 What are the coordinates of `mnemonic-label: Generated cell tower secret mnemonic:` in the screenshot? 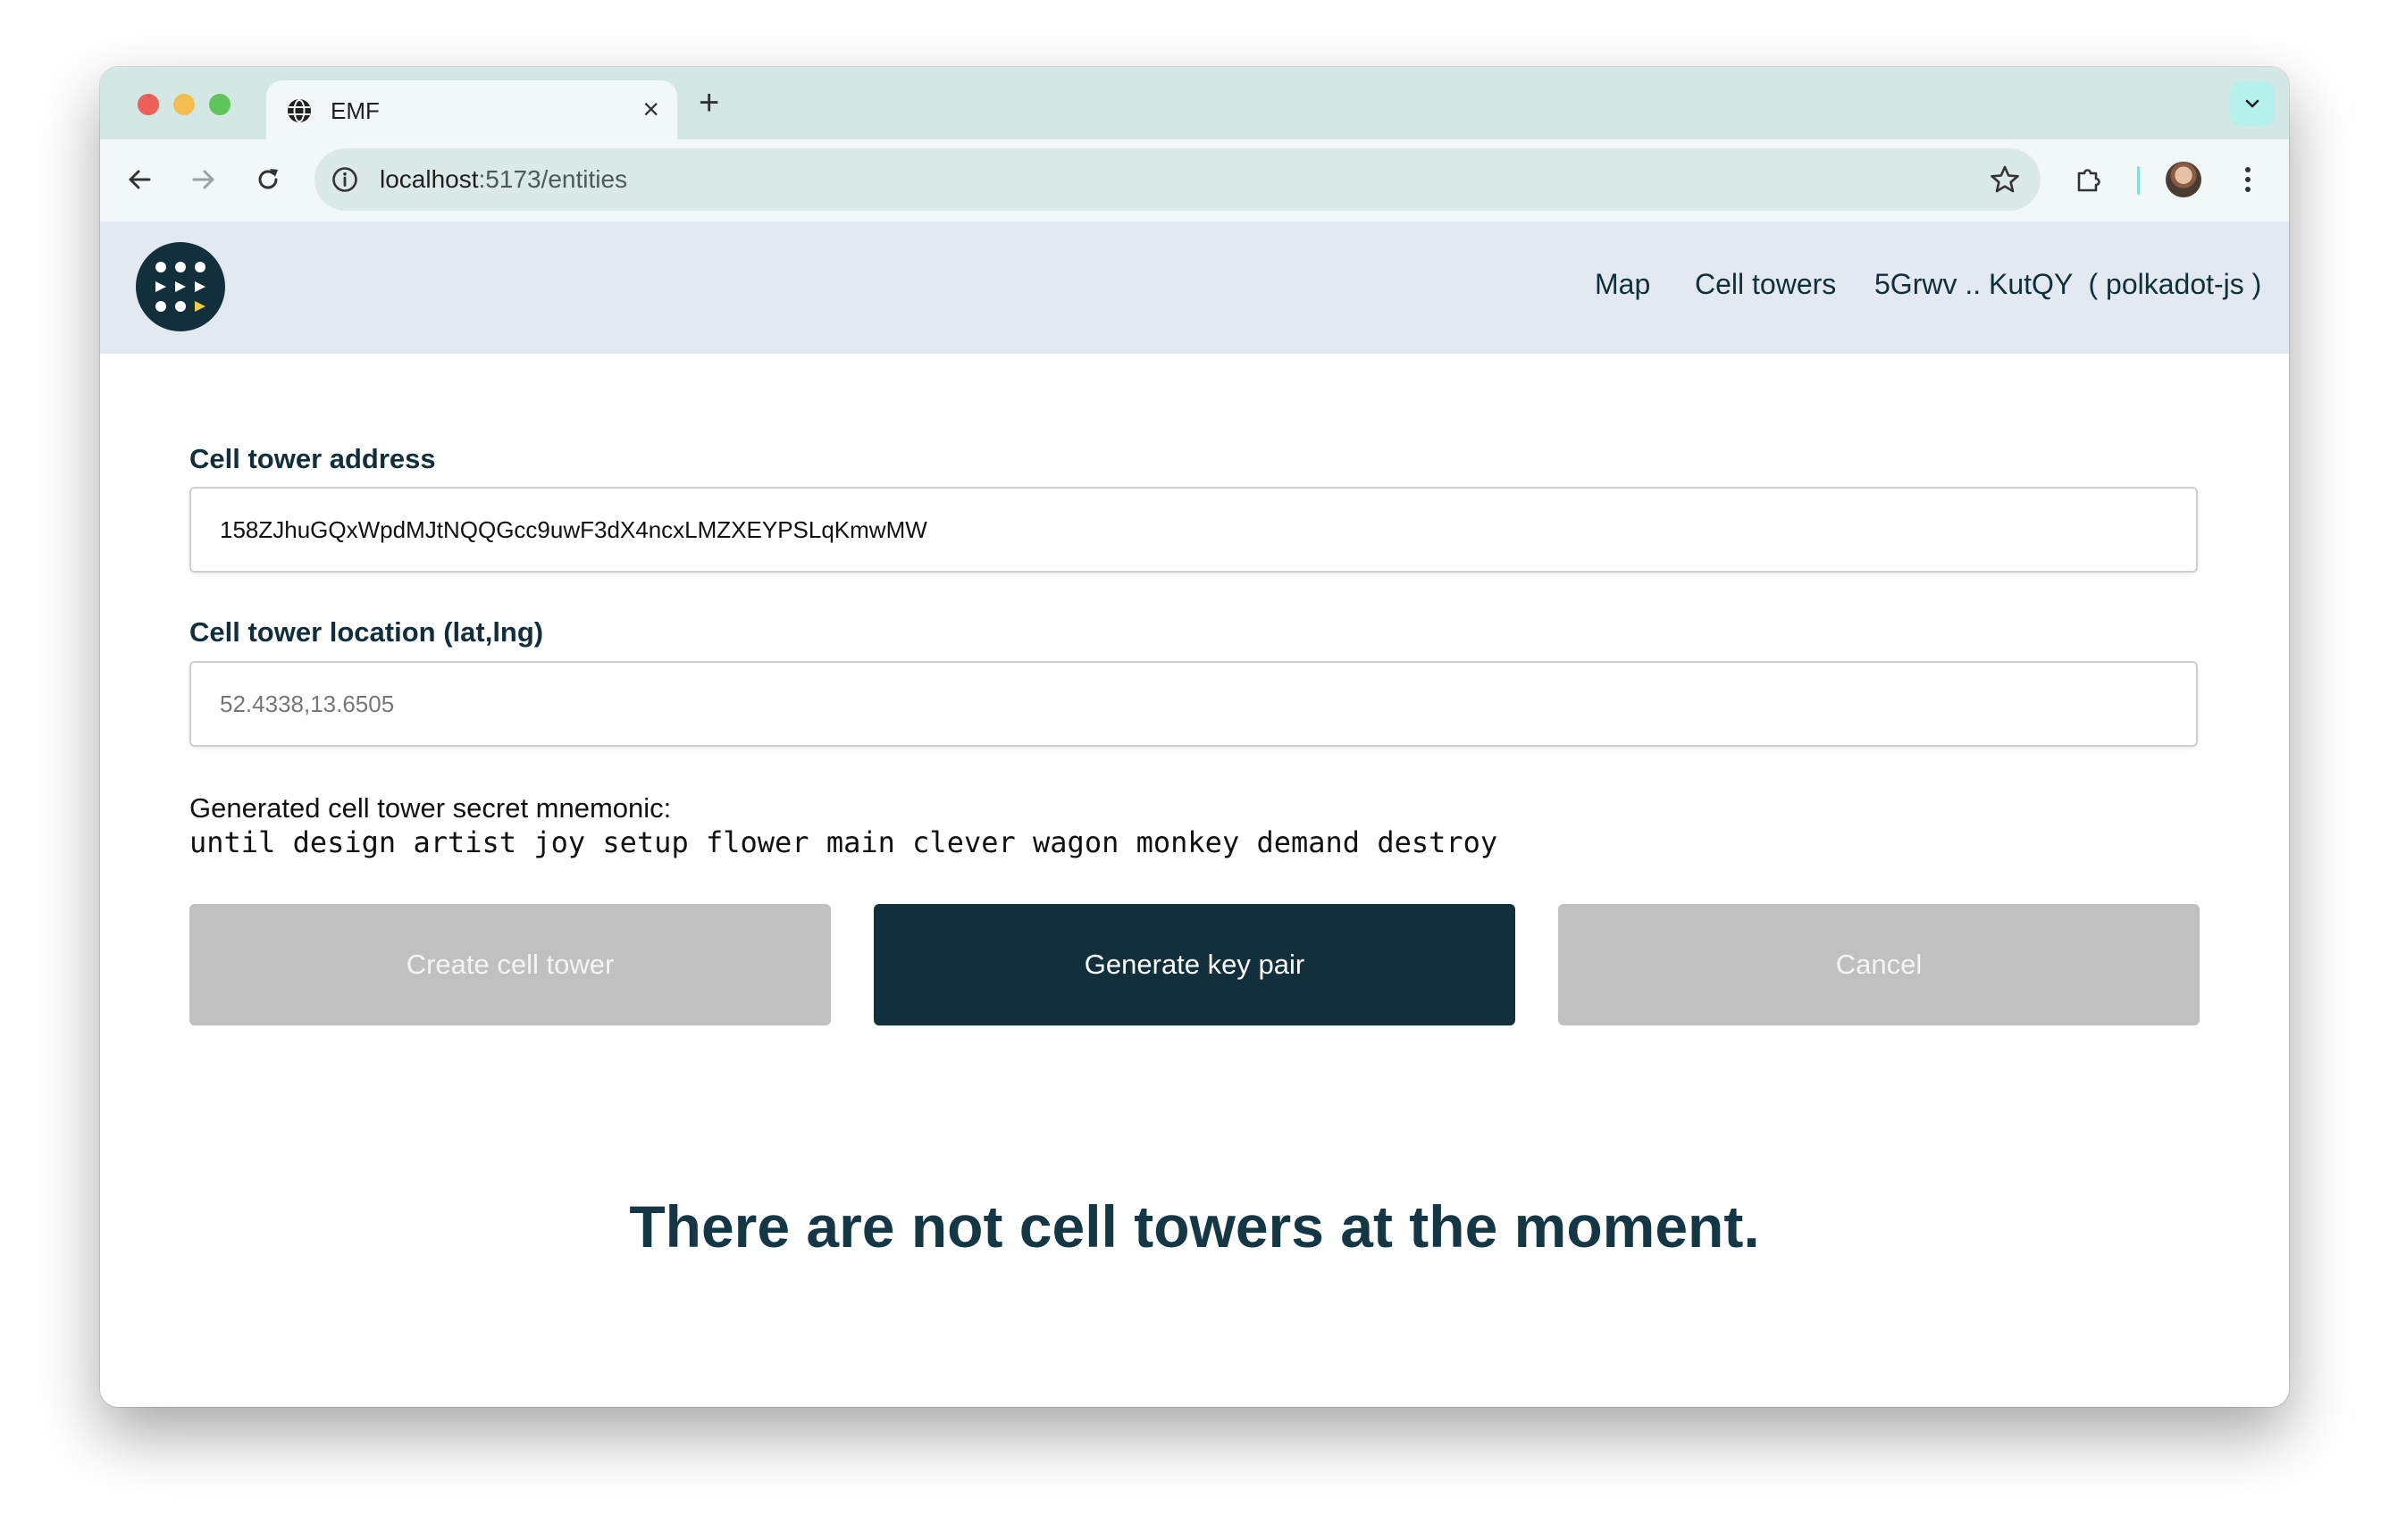 It's located at (430, 808).